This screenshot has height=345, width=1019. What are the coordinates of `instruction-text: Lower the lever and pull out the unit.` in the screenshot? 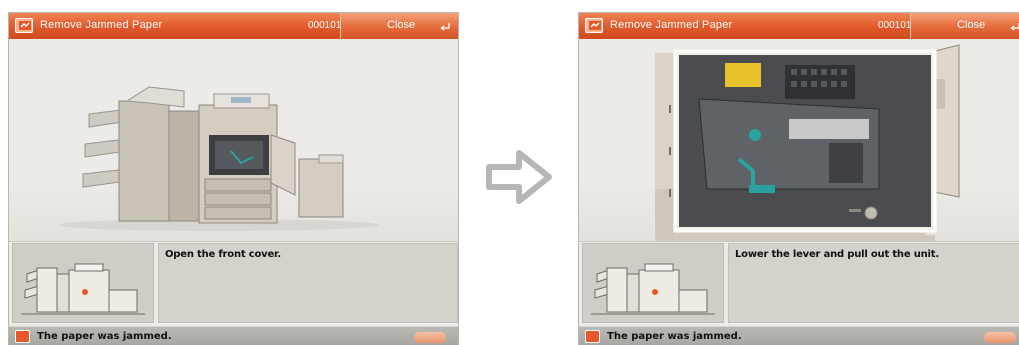 It's located at (837, 254).